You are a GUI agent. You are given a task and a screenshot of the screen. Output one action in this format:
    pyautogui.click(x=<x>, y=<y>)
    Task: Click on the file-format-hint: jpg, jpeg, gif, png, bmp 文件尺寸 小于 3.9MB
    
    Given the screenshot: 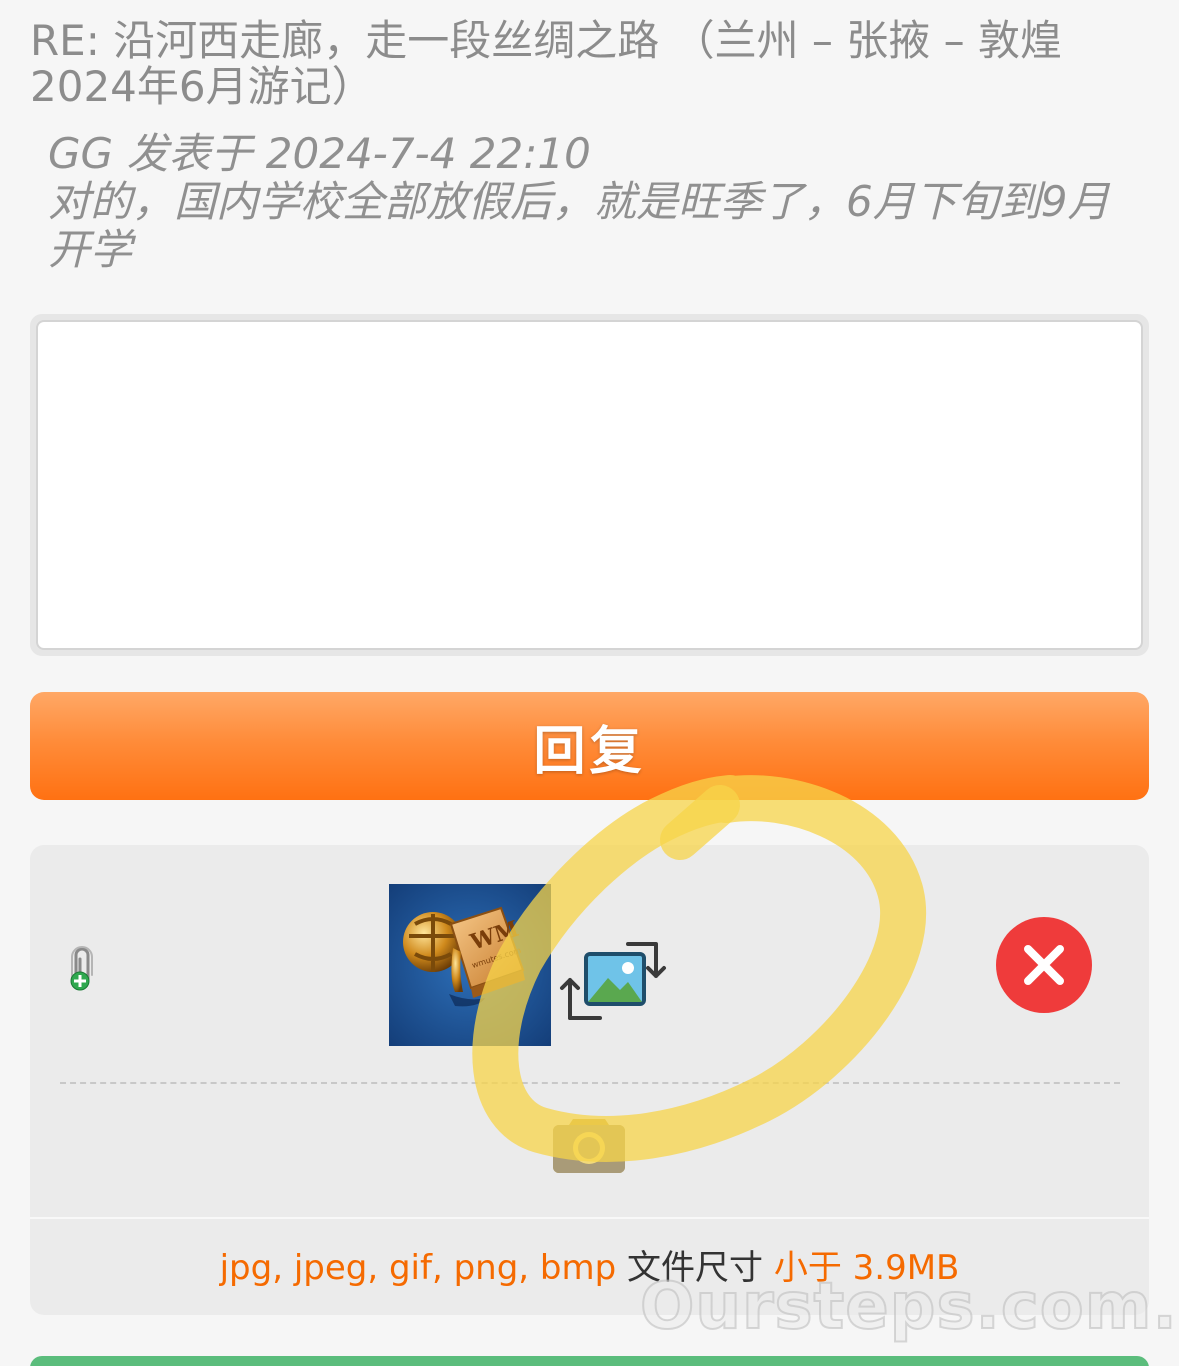 What is the action you would take?
    pyautogui.click(x=589, y=1266)
    